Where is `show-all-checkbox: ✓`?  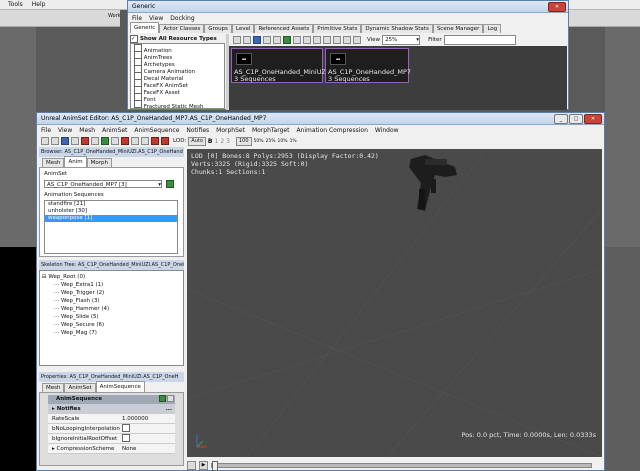
show-all-checkbox: ✓ is located at coordinates (134, 38).